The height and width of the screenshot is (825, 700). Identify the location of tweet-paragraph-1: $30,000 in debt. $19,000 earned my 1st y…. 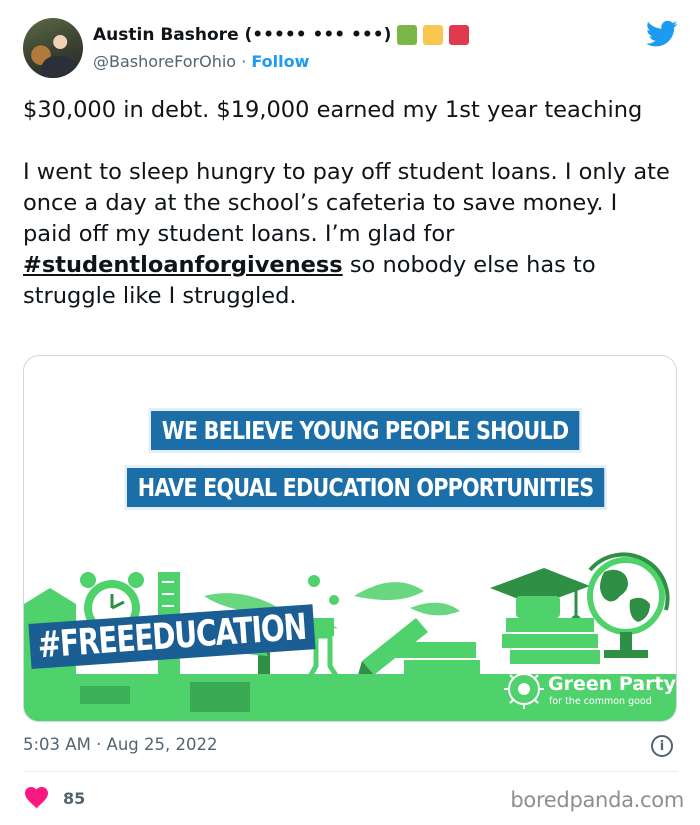
(333, 110).